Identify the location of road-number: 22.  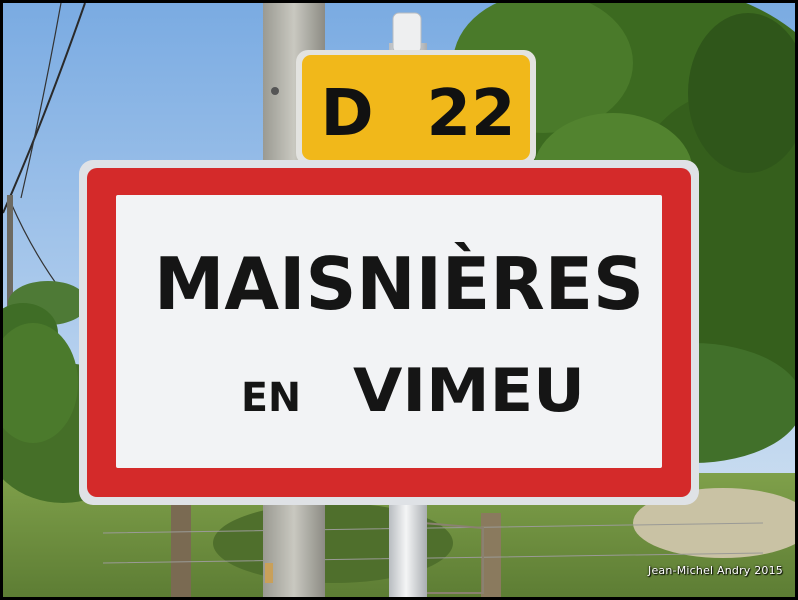
(470, 114).